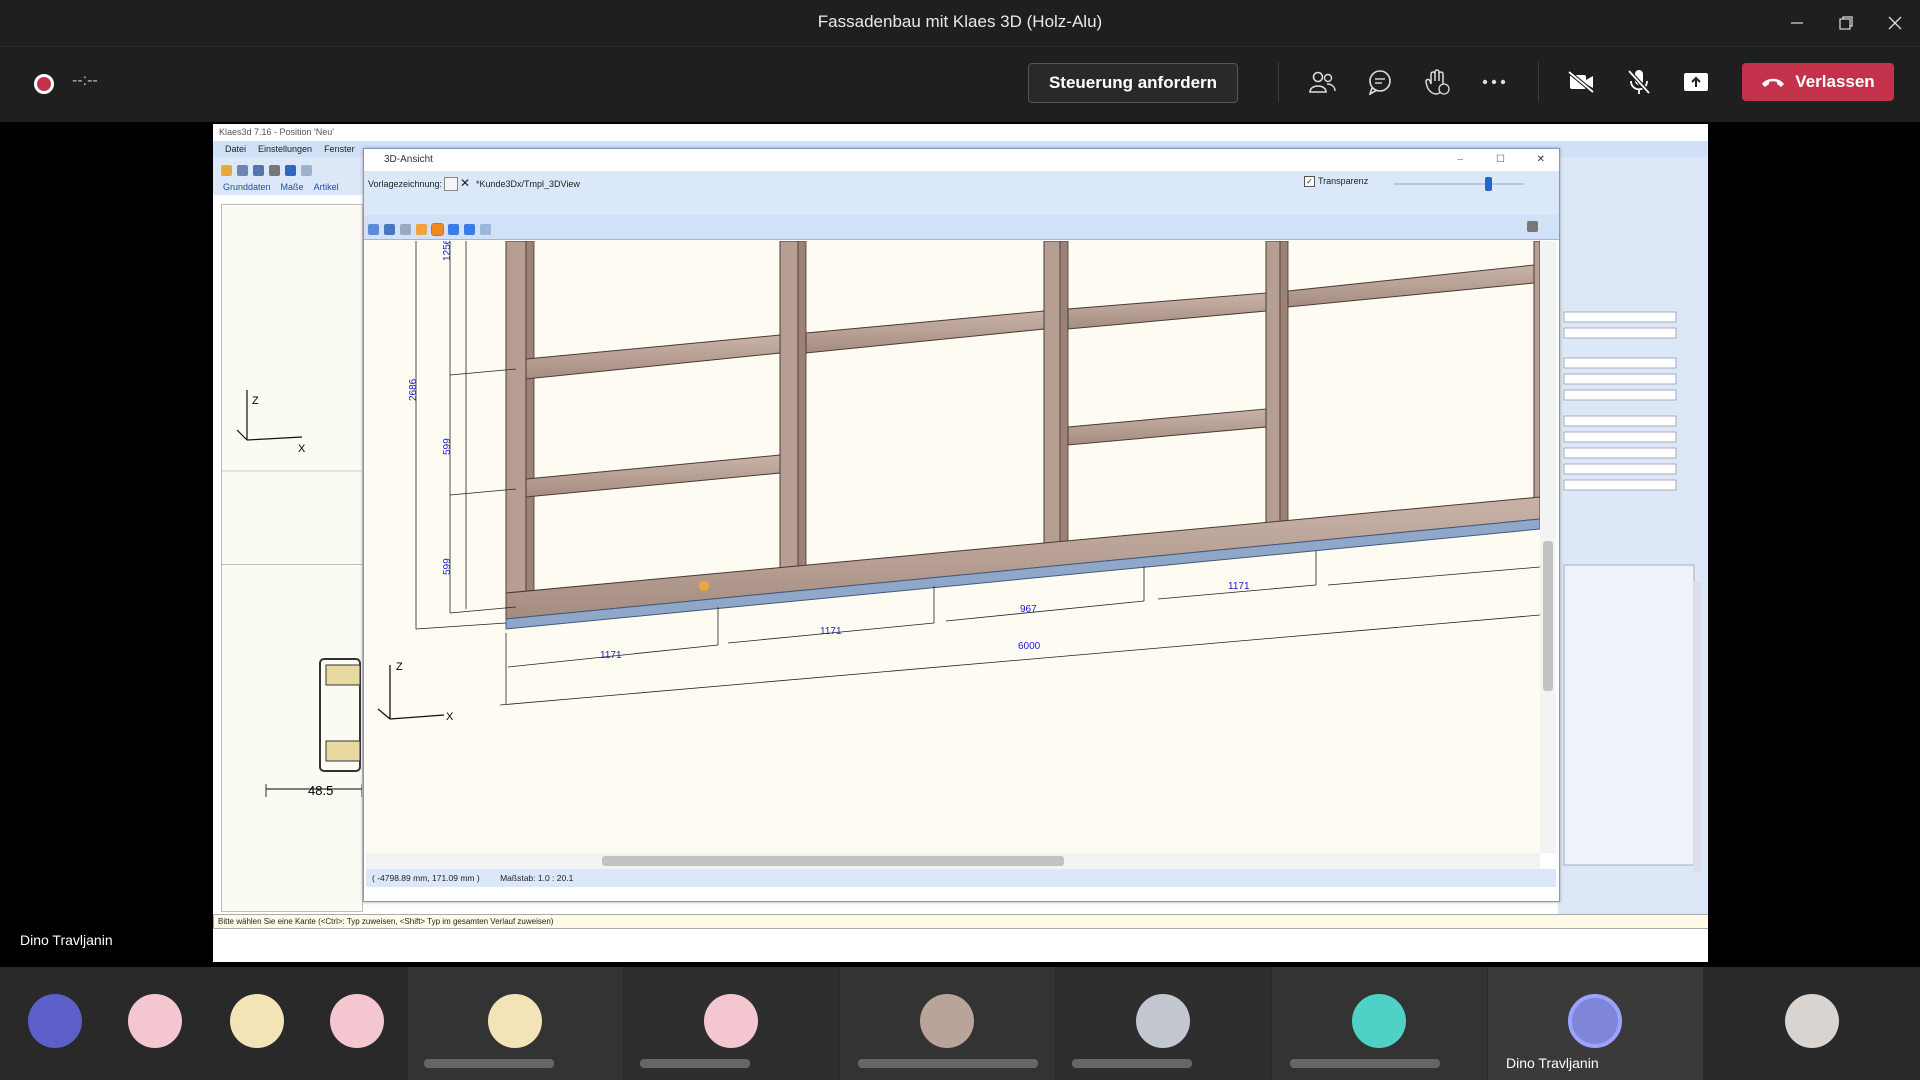 This screenshot has width=1920, height=1080. What do you see at coordinates (1239, 586) in the screenshot?
I see `dim-label-h4: 1171` at bounding box center [1239, 586].